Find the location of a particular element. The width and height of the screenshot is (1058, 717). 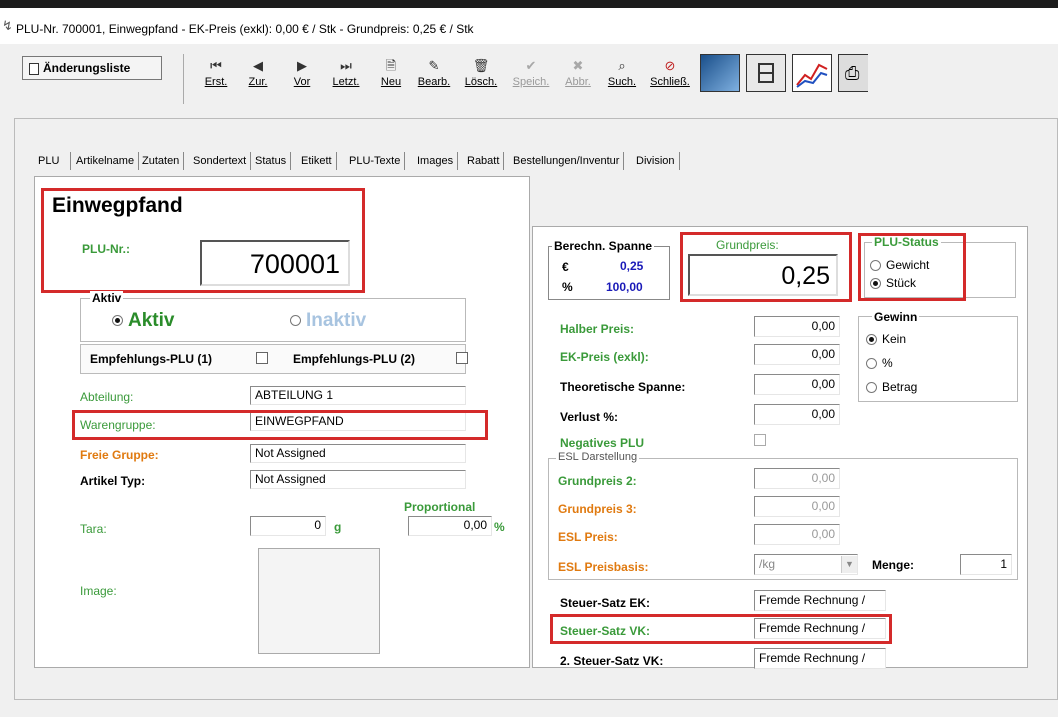

tab-status: Status is located at coordinates (271, 161).